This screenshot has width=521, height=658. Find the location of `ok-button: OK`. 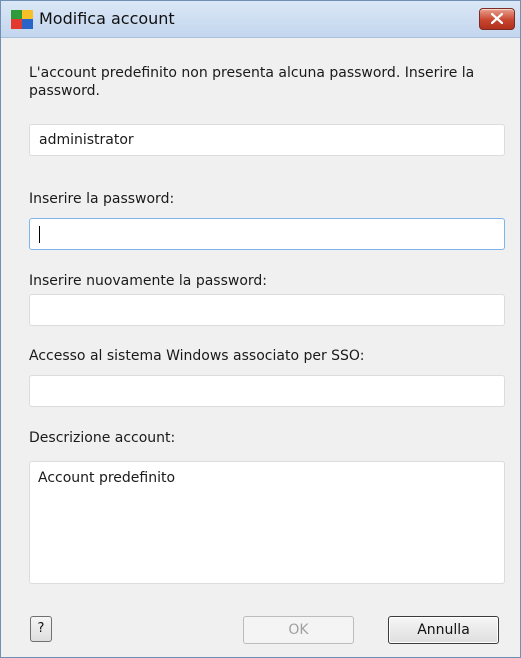

ok-button: OK is located at coordinates (298, 630).